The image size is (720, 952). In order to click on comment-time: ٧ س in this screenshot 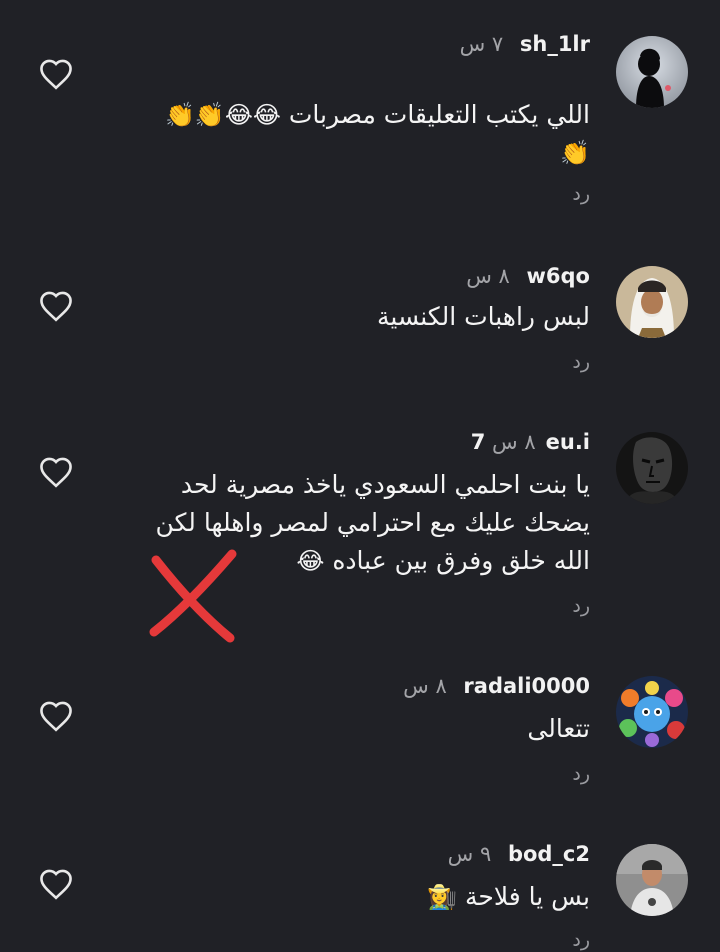, I will do `click(481, 44)`.